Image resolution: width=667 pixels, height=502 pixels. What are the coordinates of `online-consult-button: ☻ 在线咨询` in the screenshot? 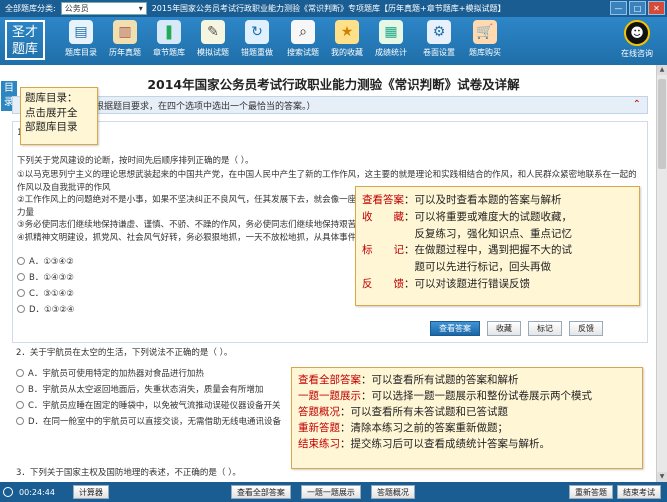 It's located at (637, 39).